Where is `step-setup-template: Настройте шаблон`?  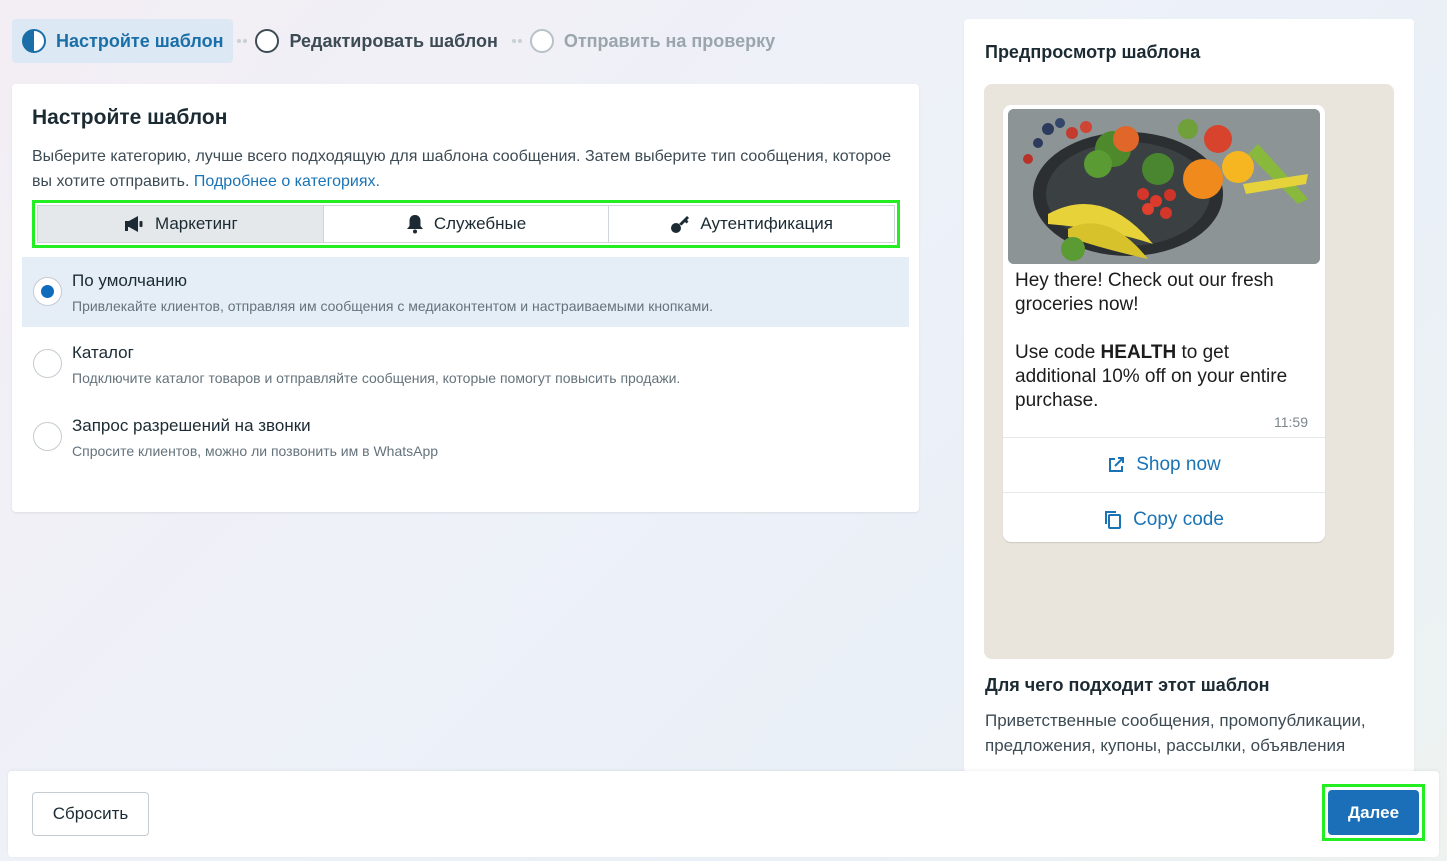 step-setup-template: Настройте шаблон is located at coordinates (123, 41).